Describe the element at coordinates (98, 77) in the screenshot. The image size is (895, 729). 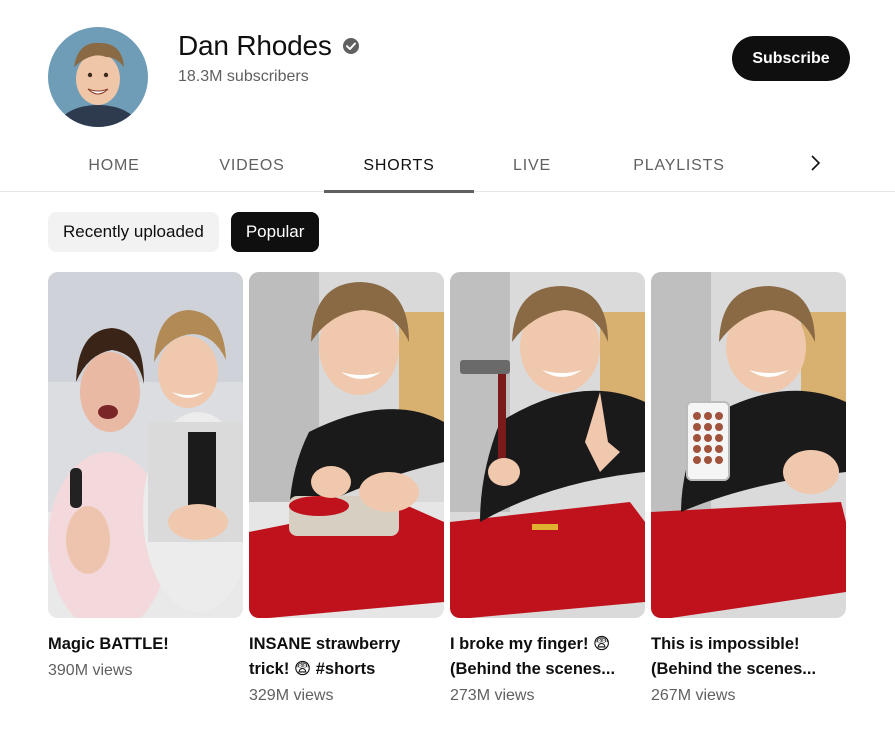
I see `channel-avatar` at that location.